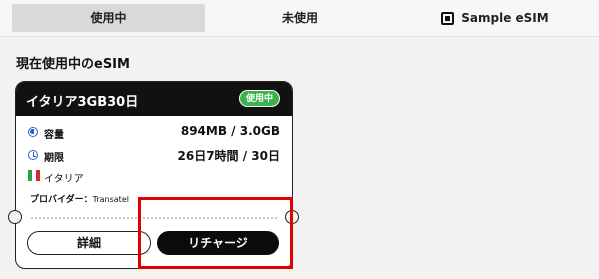 The height and width of the screenshot is (279, 599). I want to click on provider-label: プロバイダー：, so click(61, 200).